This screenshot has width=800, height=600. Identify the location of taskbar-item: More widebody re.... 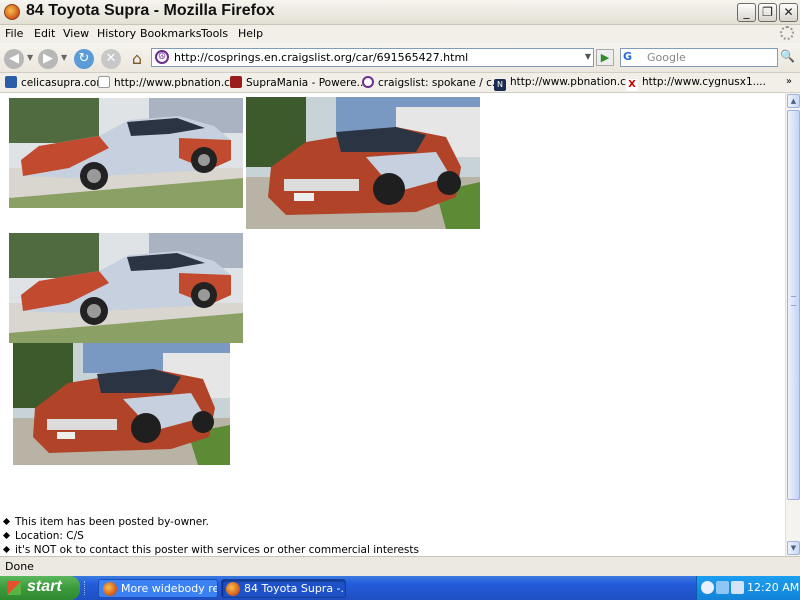
(158, 588).